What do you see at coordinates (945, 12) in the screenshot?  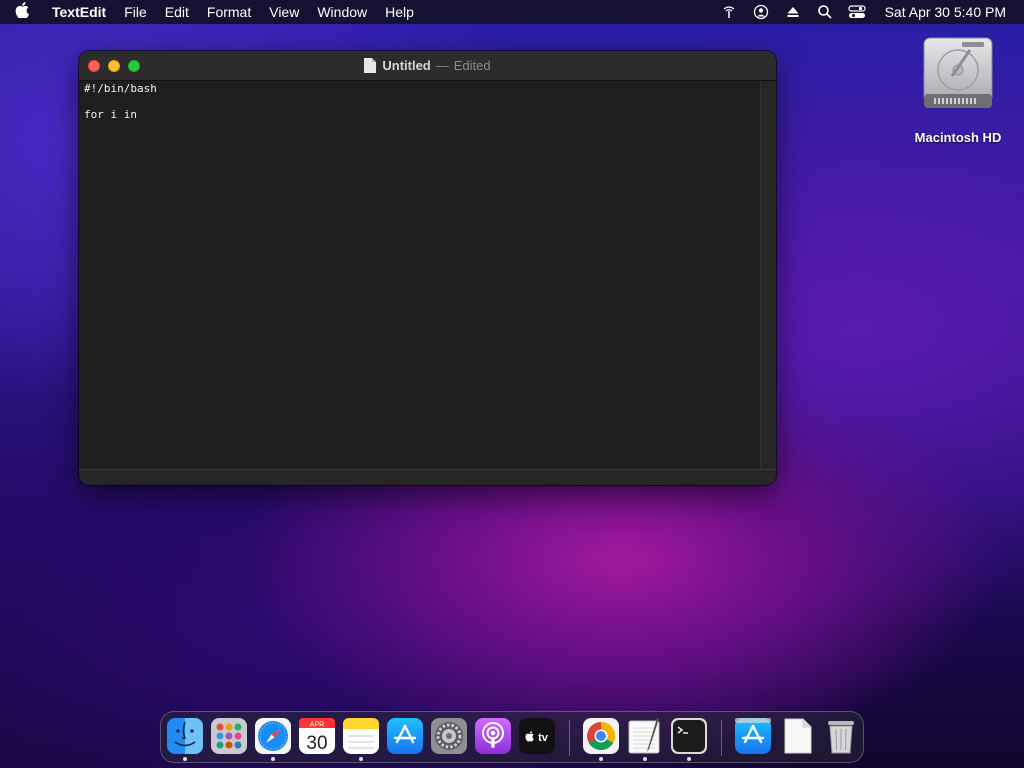 I see `menubar-clock: Sat Apr 30 5:40 PM` at bounding box center [945, 12].